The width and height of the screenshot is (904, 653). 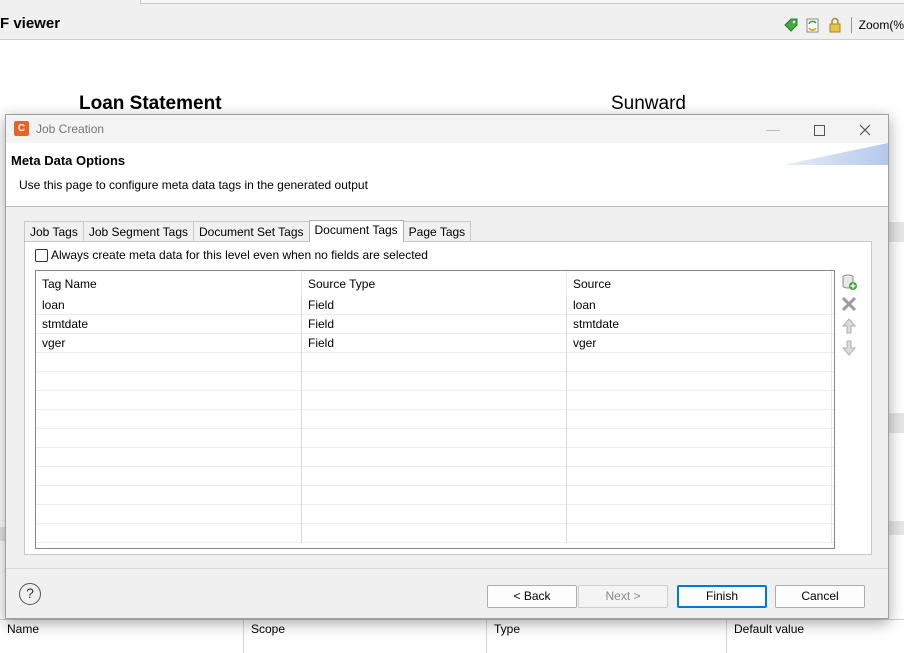 I want to click on page-title: Meta Data Options, so click(x=68, y=160).